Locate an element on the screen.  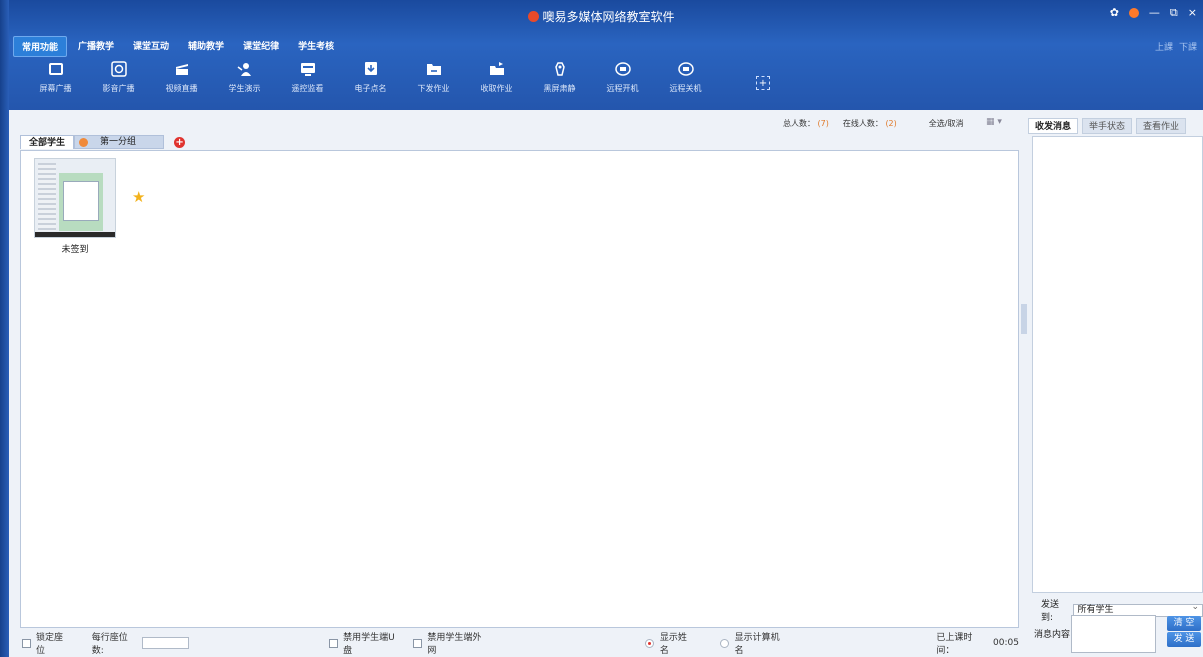
tab-messages: 收发消息 is located at coordinates (1053, 126).